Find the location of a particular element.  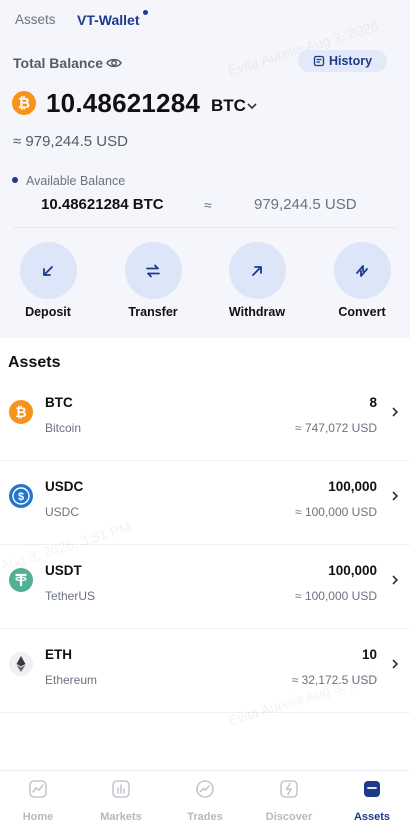

convert-icon is located at coordinates (362, 270).